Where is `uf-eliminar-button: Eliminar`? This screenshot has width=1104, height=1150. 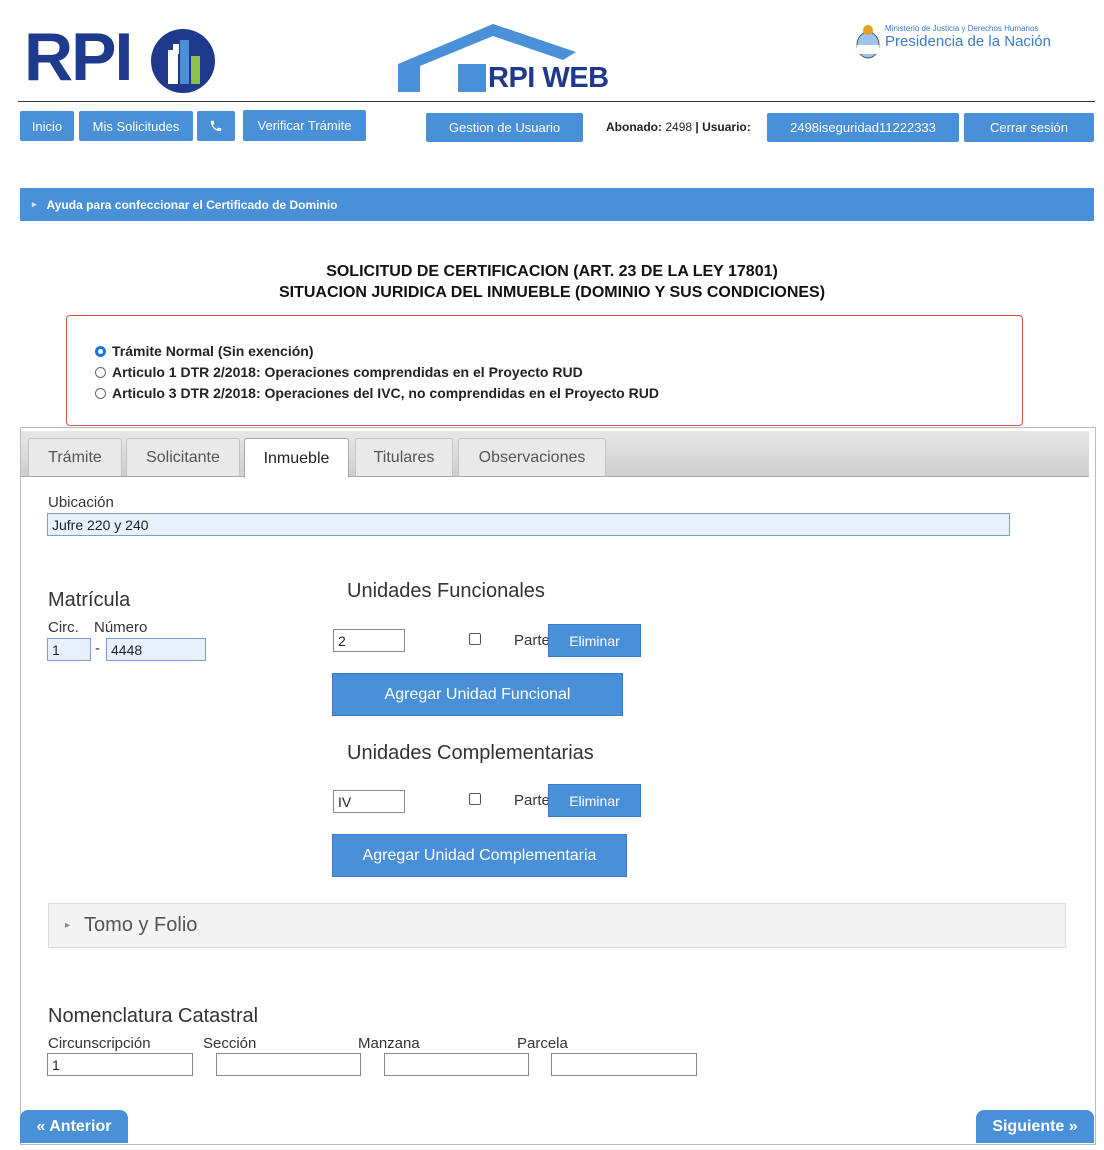
uf-eliminar-button: Eliminar is located at coordinates (594, 640).